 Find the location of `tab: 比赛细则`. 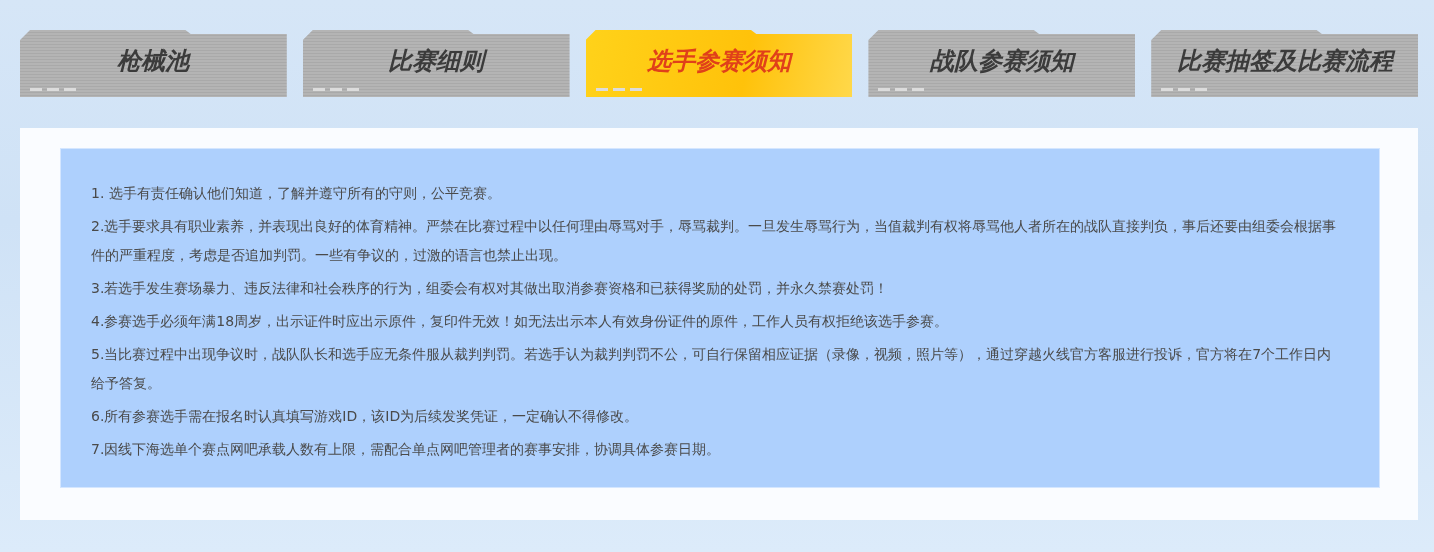

tab: 比赛细则 is located at coordinates (436, 63).